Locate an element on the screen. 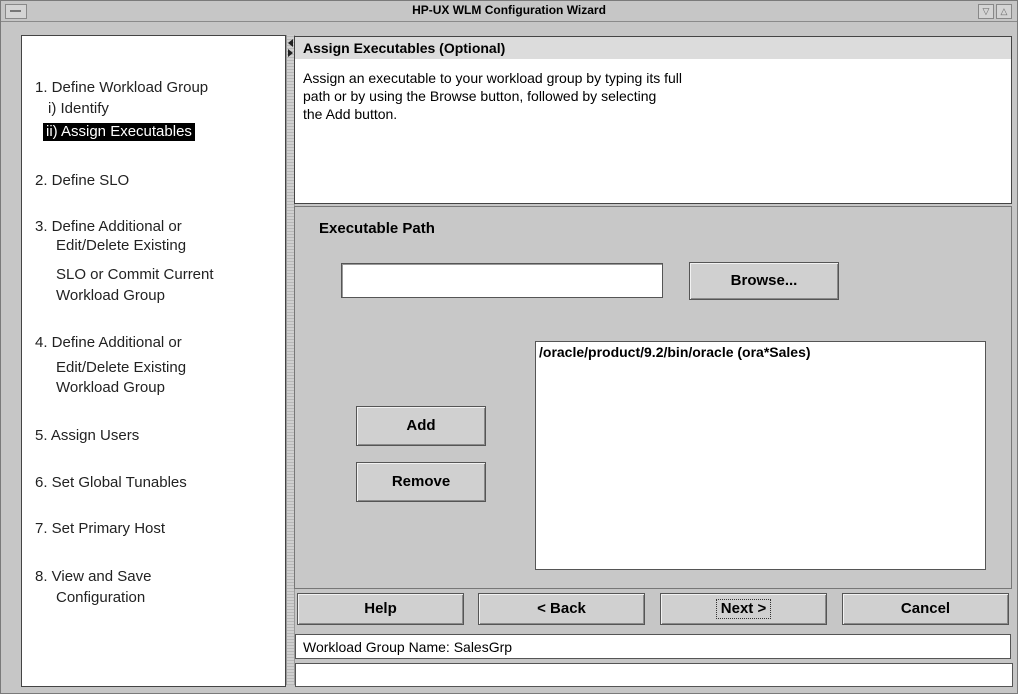  step-define-slo: 2. Define SLO is located at coordinates (82, 180).